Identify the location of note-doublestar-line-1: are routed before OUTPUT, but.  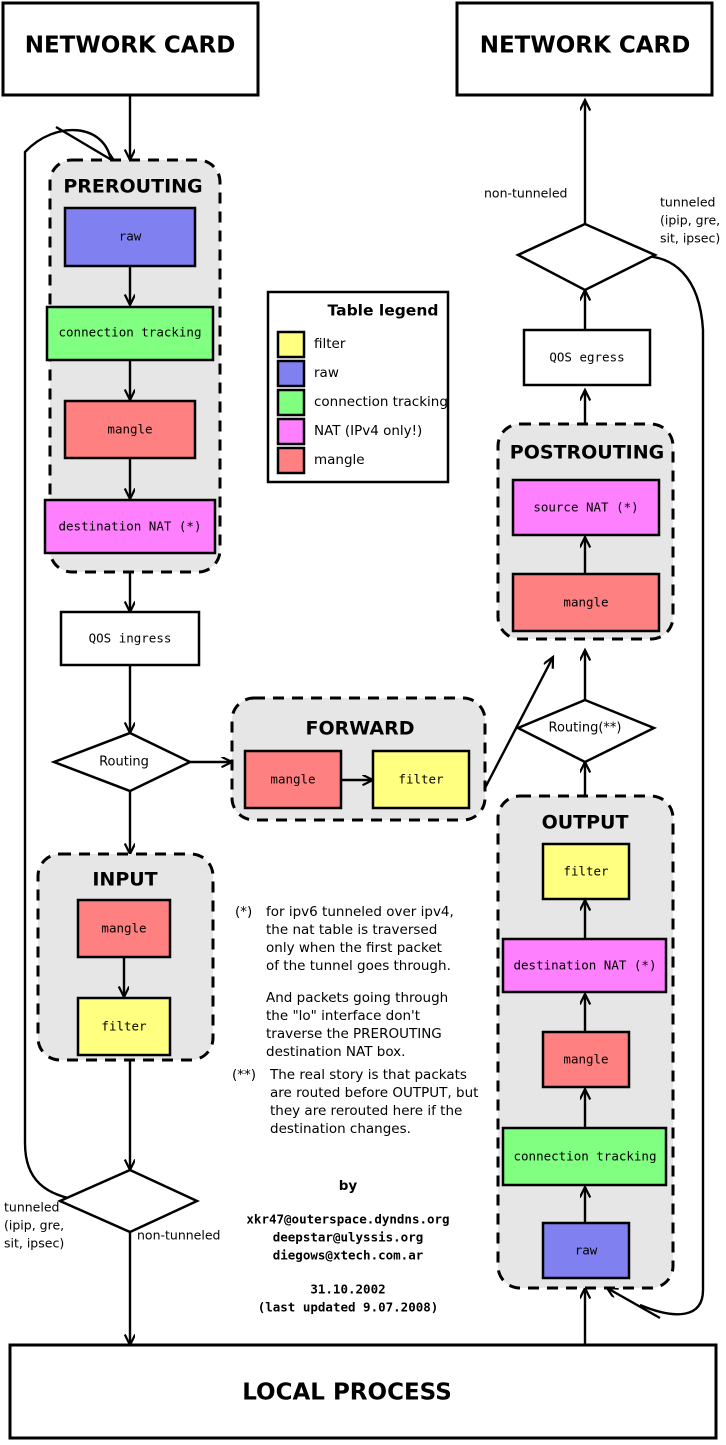
(374, 1093).